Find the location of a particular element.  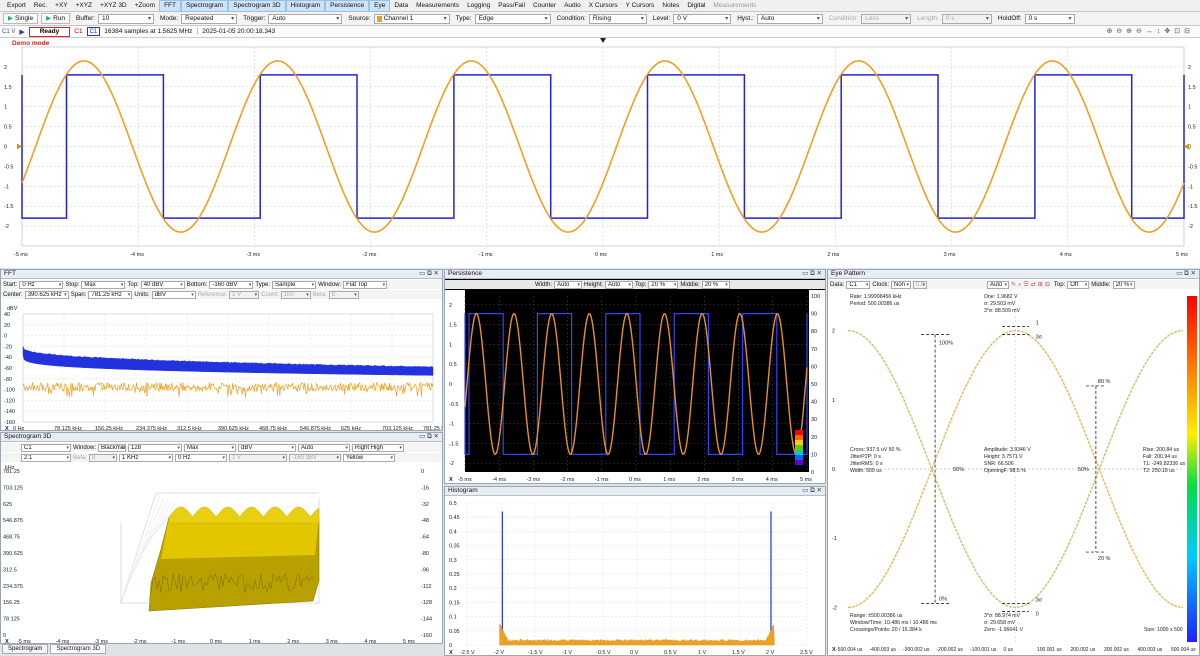

fft-start-input: 0 Hz is located at coordinates (41, 285).